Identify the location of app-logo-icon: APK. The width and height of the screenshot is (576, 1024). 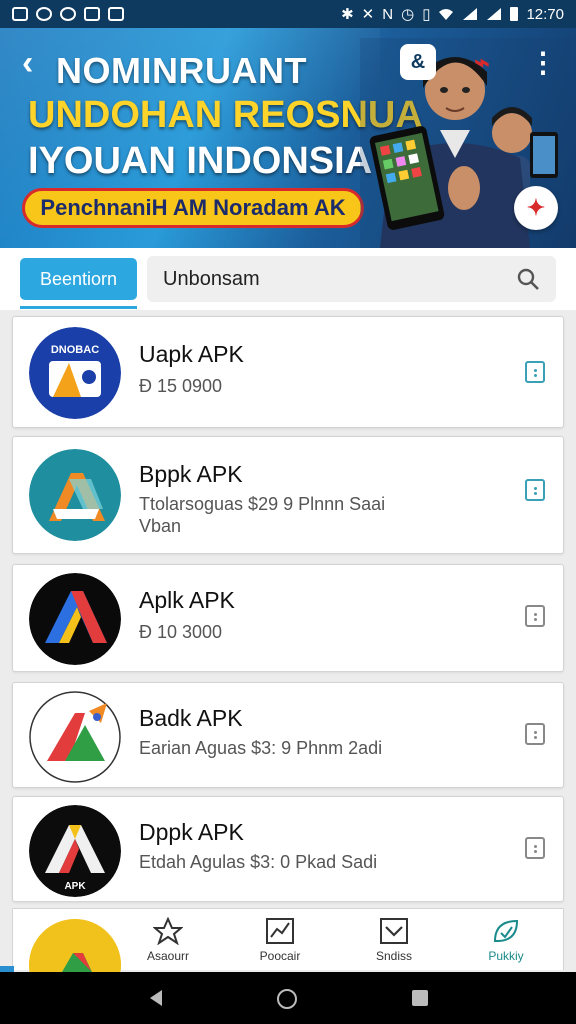
(75, 851).